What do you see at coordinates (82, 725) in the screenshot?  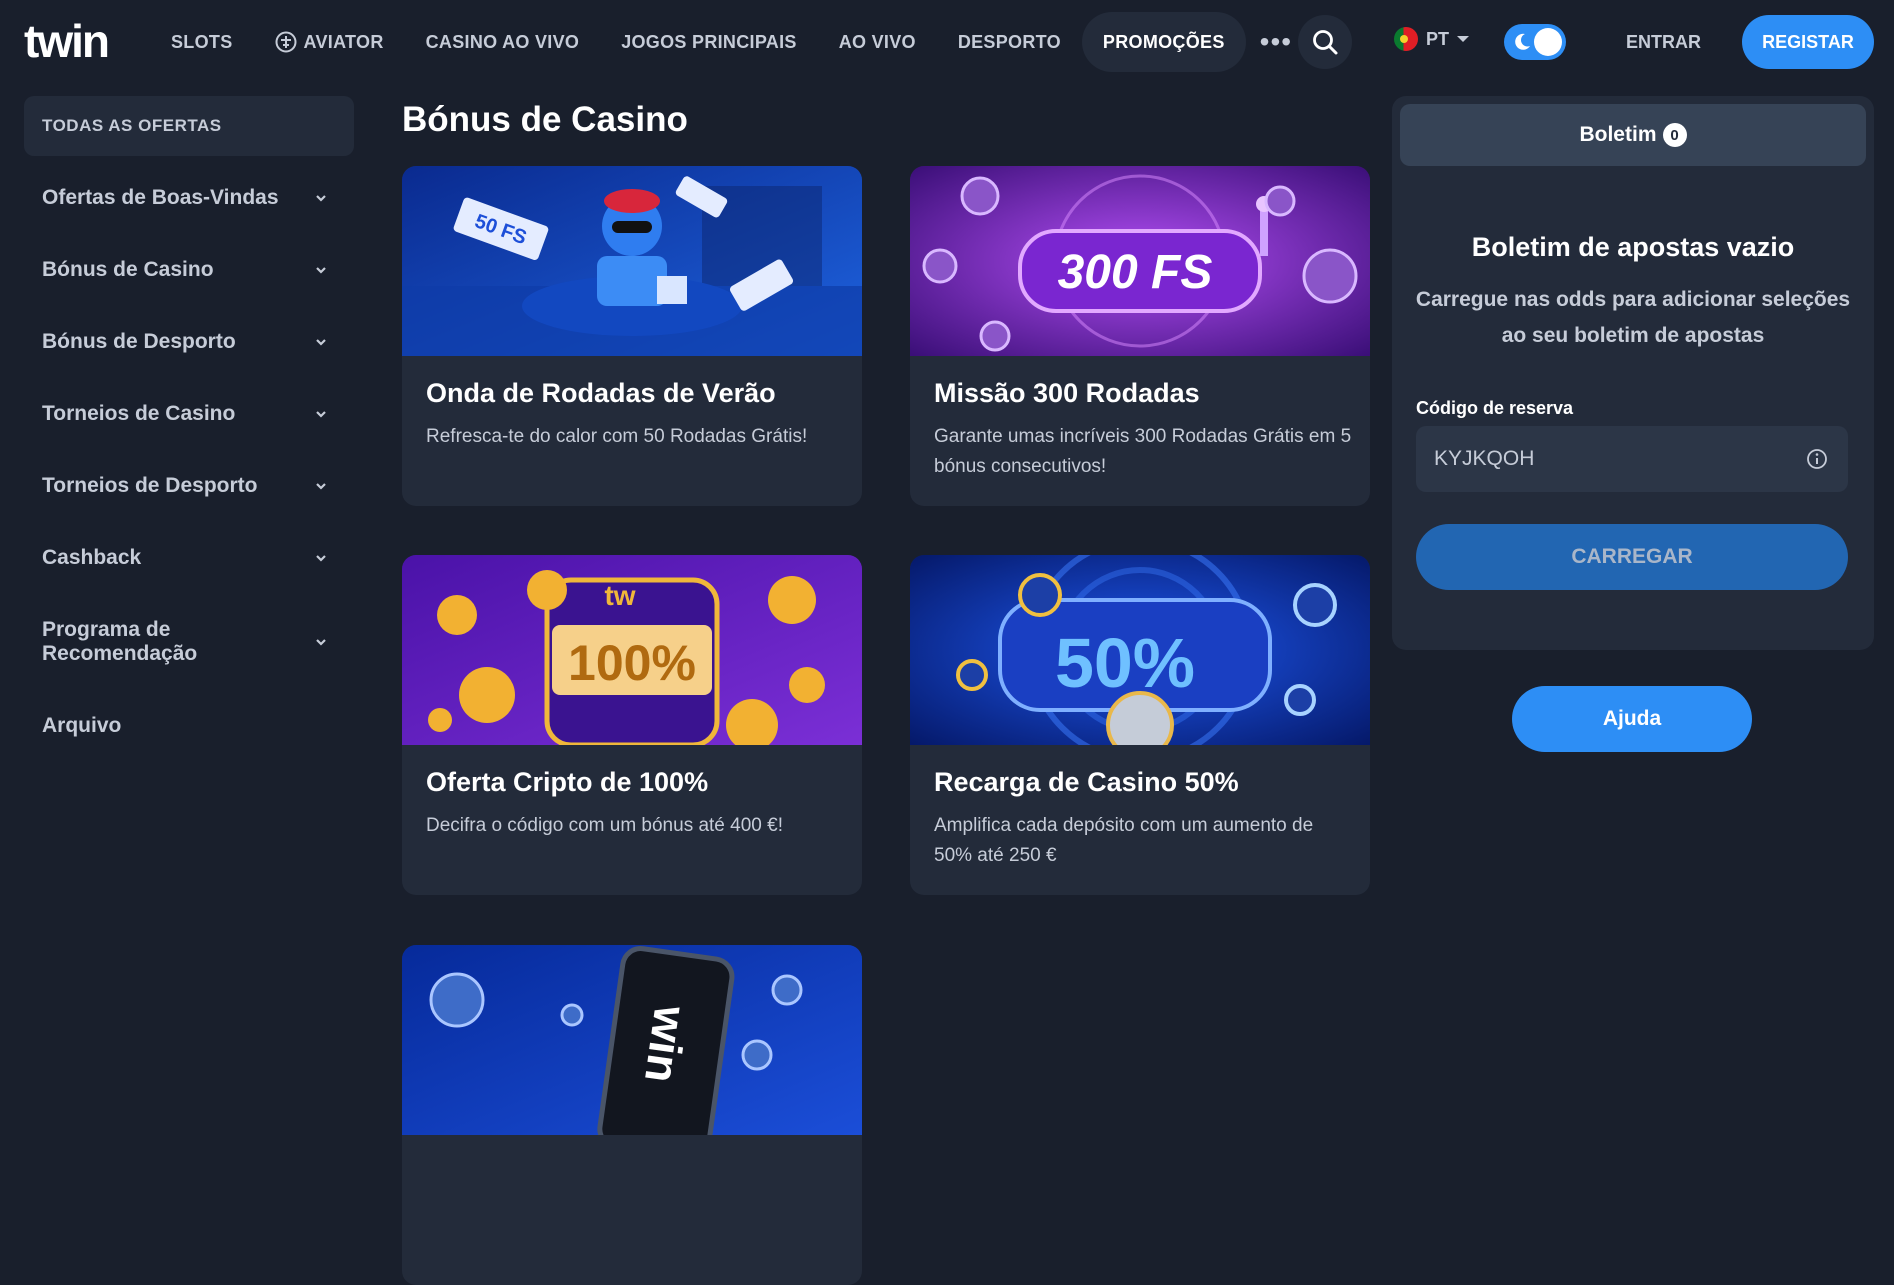 I see `sidebar-item-label: Arquivo` at bounding box center [82, 725].